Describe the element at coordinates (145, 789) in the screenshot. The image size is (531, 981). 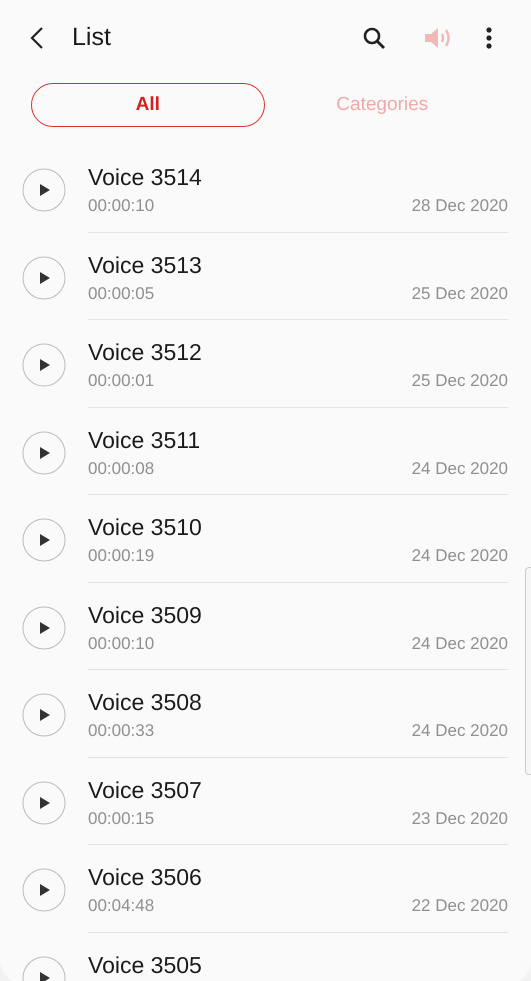
I see `recording-name: Voice 3507` at that location.